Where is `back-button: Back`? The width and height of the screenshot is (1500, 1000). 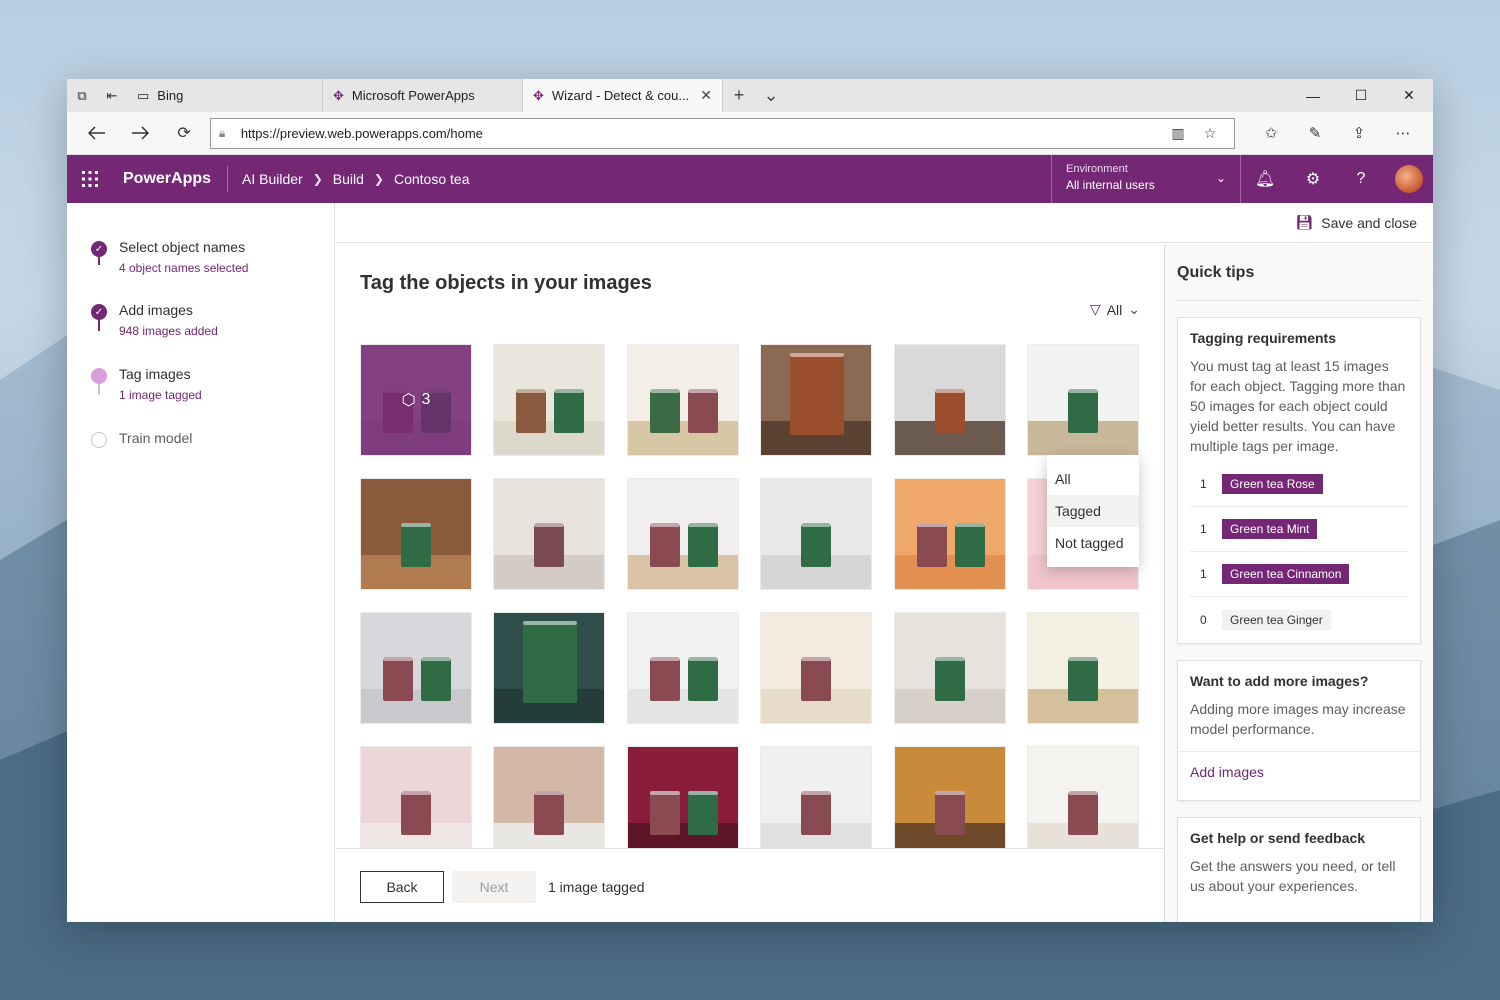 back-button: Back is located at coordinates (402, 887).